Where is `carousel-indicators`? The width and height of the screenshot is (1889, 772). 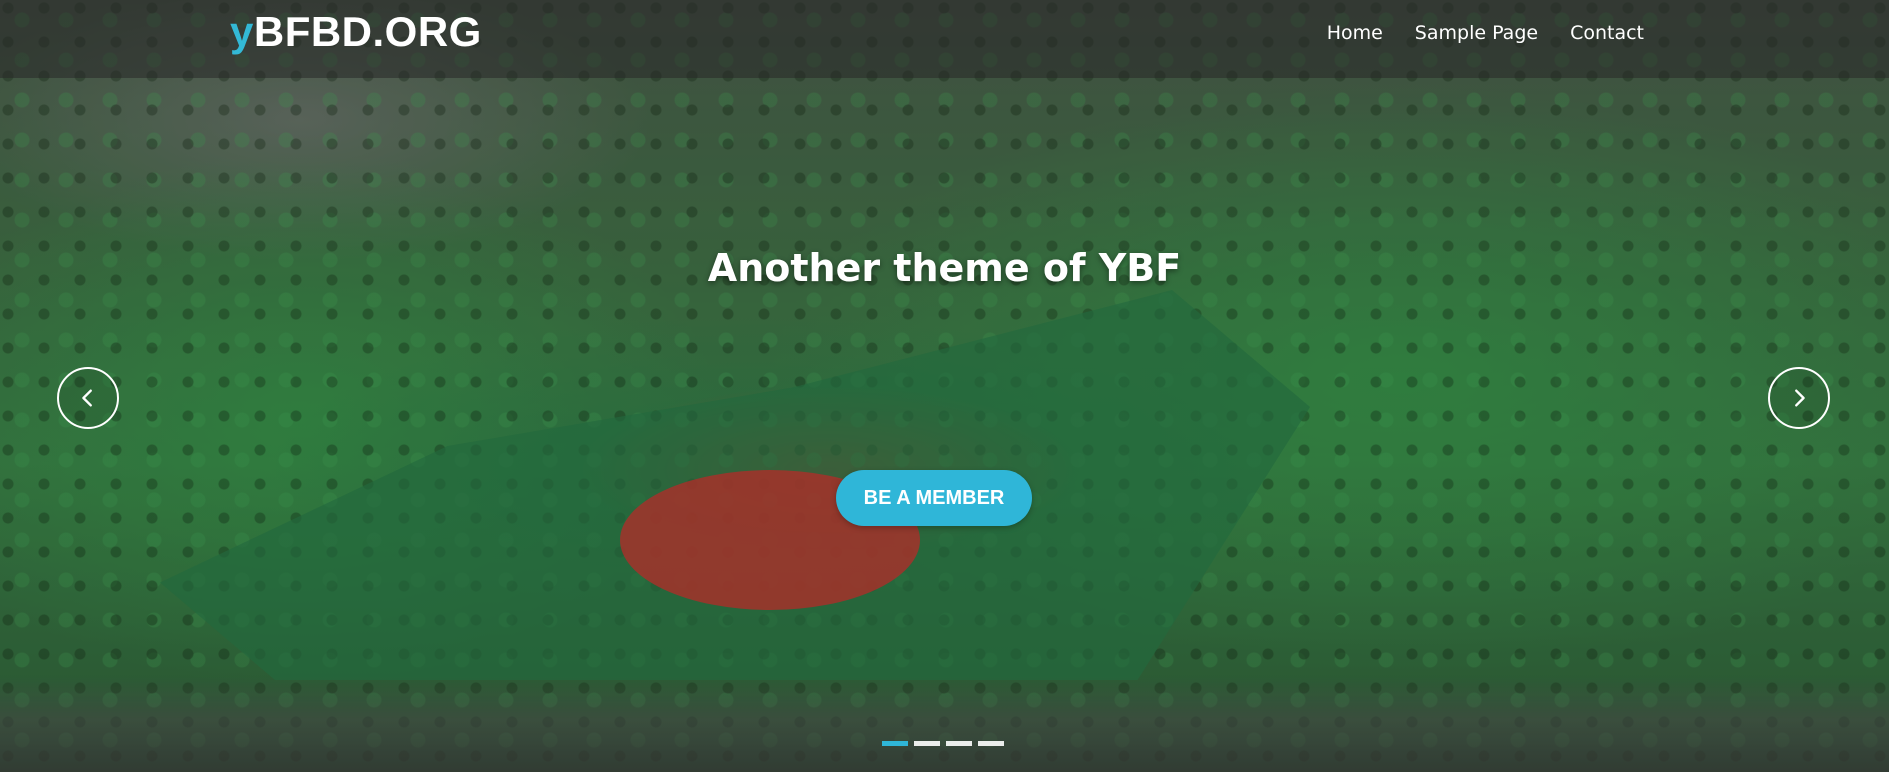 carousel-indicators is located at coordinates (943, 743).